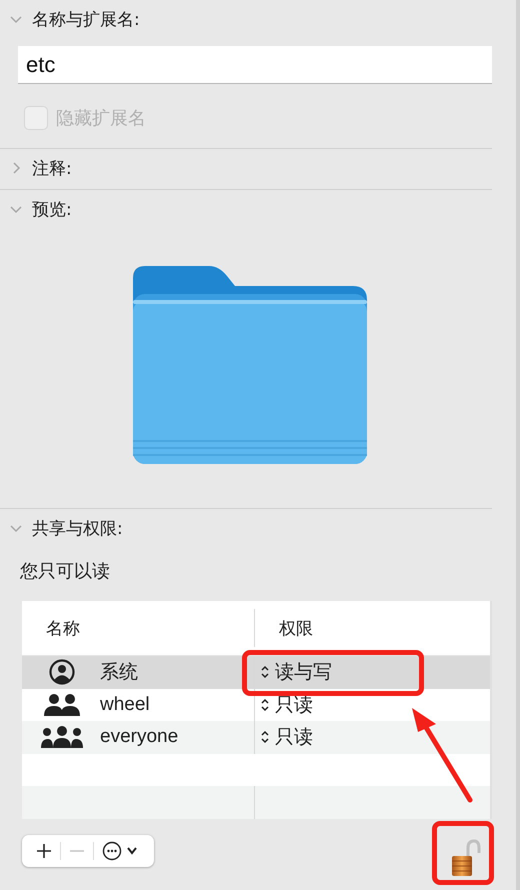 The height and width of the screenshot is (890, 520). Describe the element at coordinates (303, 672) in the screenshot. I see `permission-popup: 读与写` at that location.